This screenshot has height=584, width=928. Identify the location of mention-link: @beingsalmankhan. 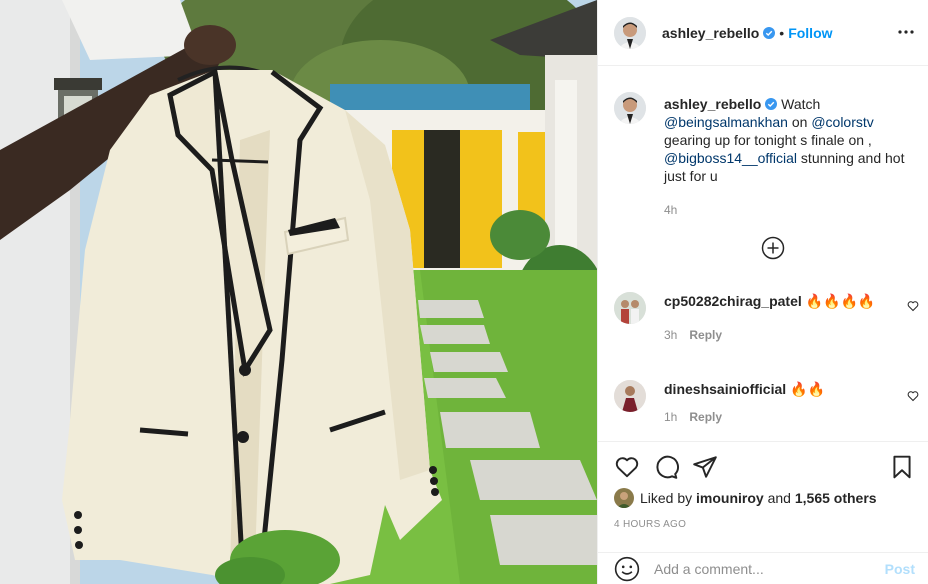
(726, 122).